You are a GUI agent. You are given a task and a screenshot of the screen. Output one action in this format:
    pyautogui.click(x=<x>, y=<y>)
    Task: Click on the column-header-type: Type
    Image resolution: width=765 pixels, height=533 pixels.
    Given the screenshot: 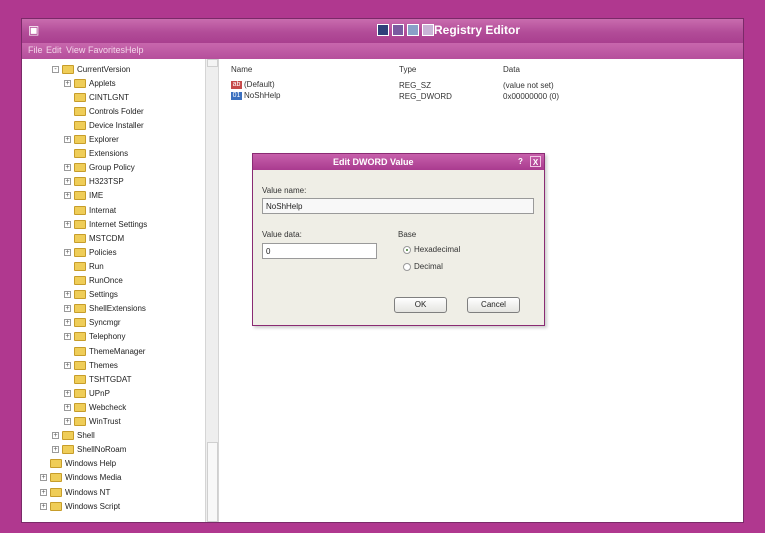 What is the action you would take?
    pyautogui.click(x=407, y=69)
    